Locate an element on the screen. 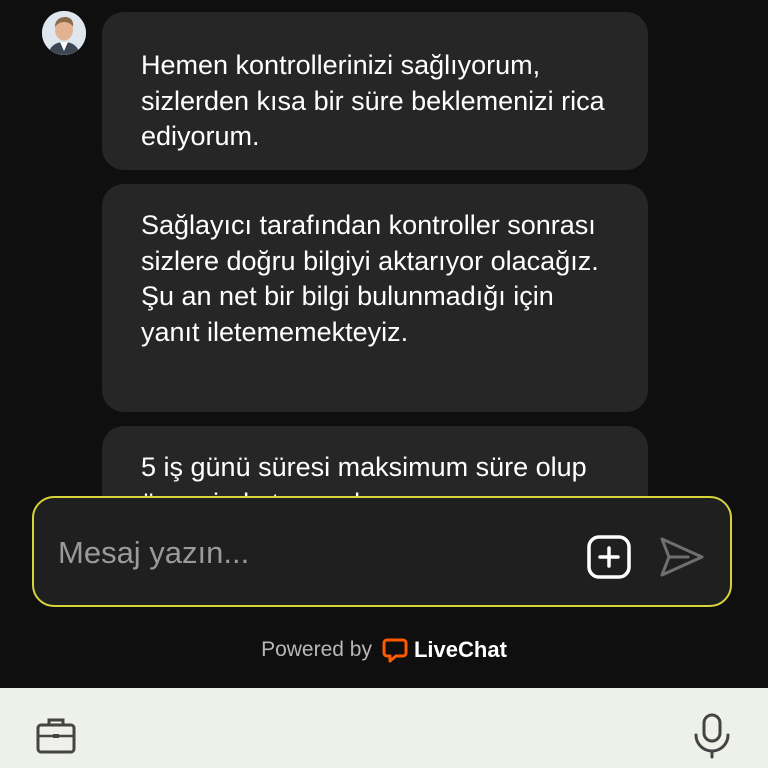  plus-square-icon is located at coordinates (609, 557).